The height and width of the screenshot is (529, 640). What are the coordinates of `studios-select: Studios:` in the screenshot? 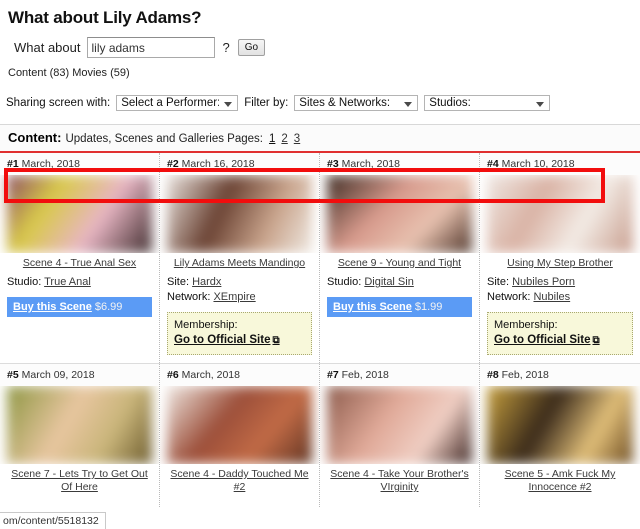 It's located at (487, 103).